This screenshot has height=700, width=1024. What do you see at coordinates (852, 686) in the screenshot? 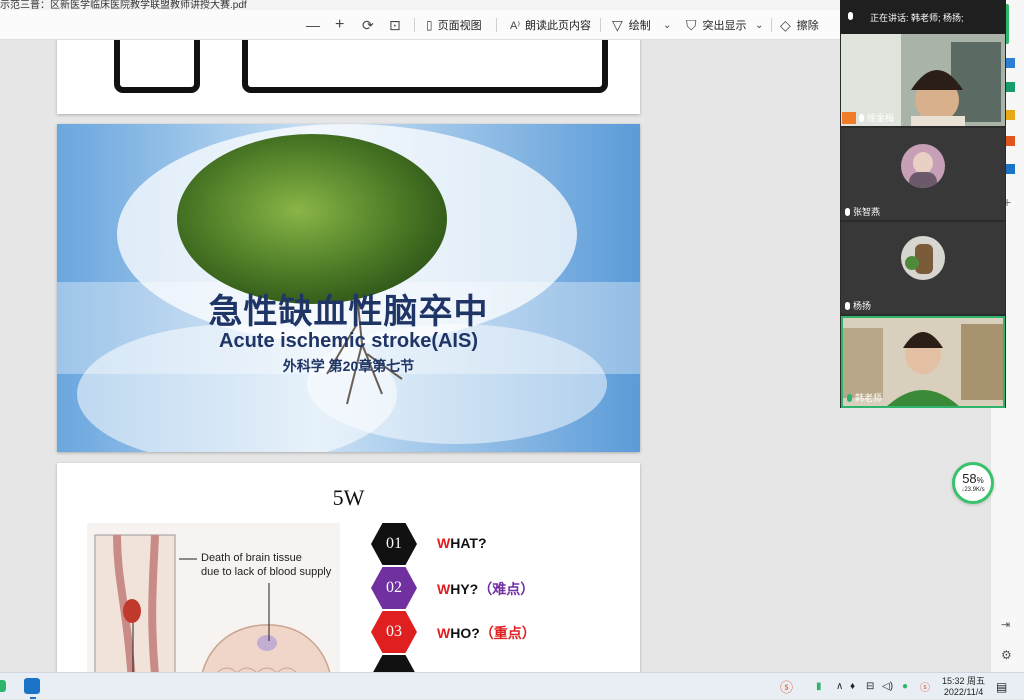
I see `mic-tray-icon: ♦` at bounding box center [852, 686].